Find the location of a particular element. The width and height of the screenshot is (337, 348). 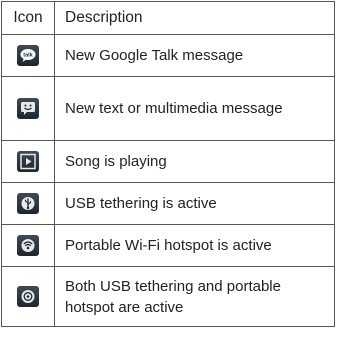

google-talk-icon: talk is located at coordinates (28, 55).